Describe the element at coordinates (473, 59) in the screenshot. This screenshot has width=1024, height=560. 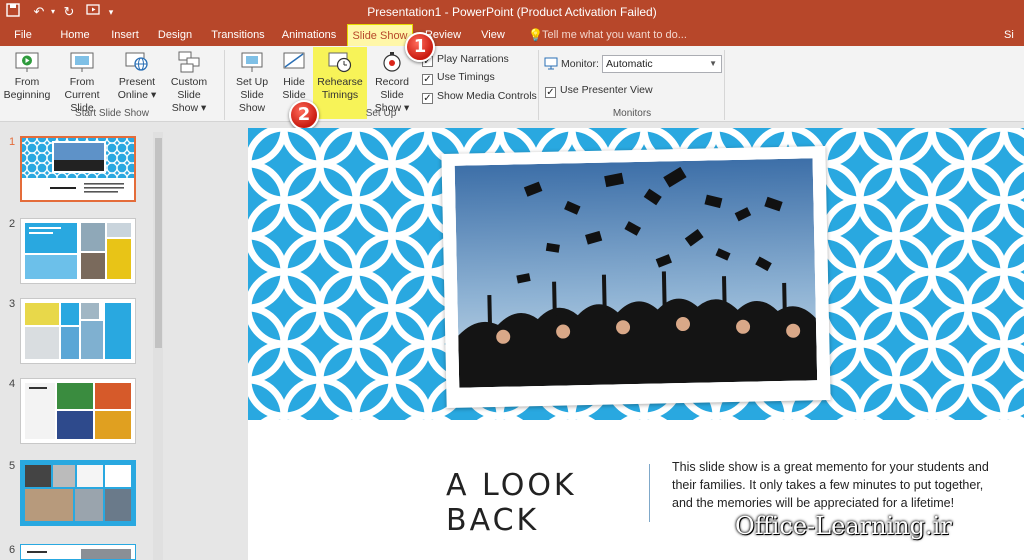
I see `play-narrations-label: Play Narrations` at that location.